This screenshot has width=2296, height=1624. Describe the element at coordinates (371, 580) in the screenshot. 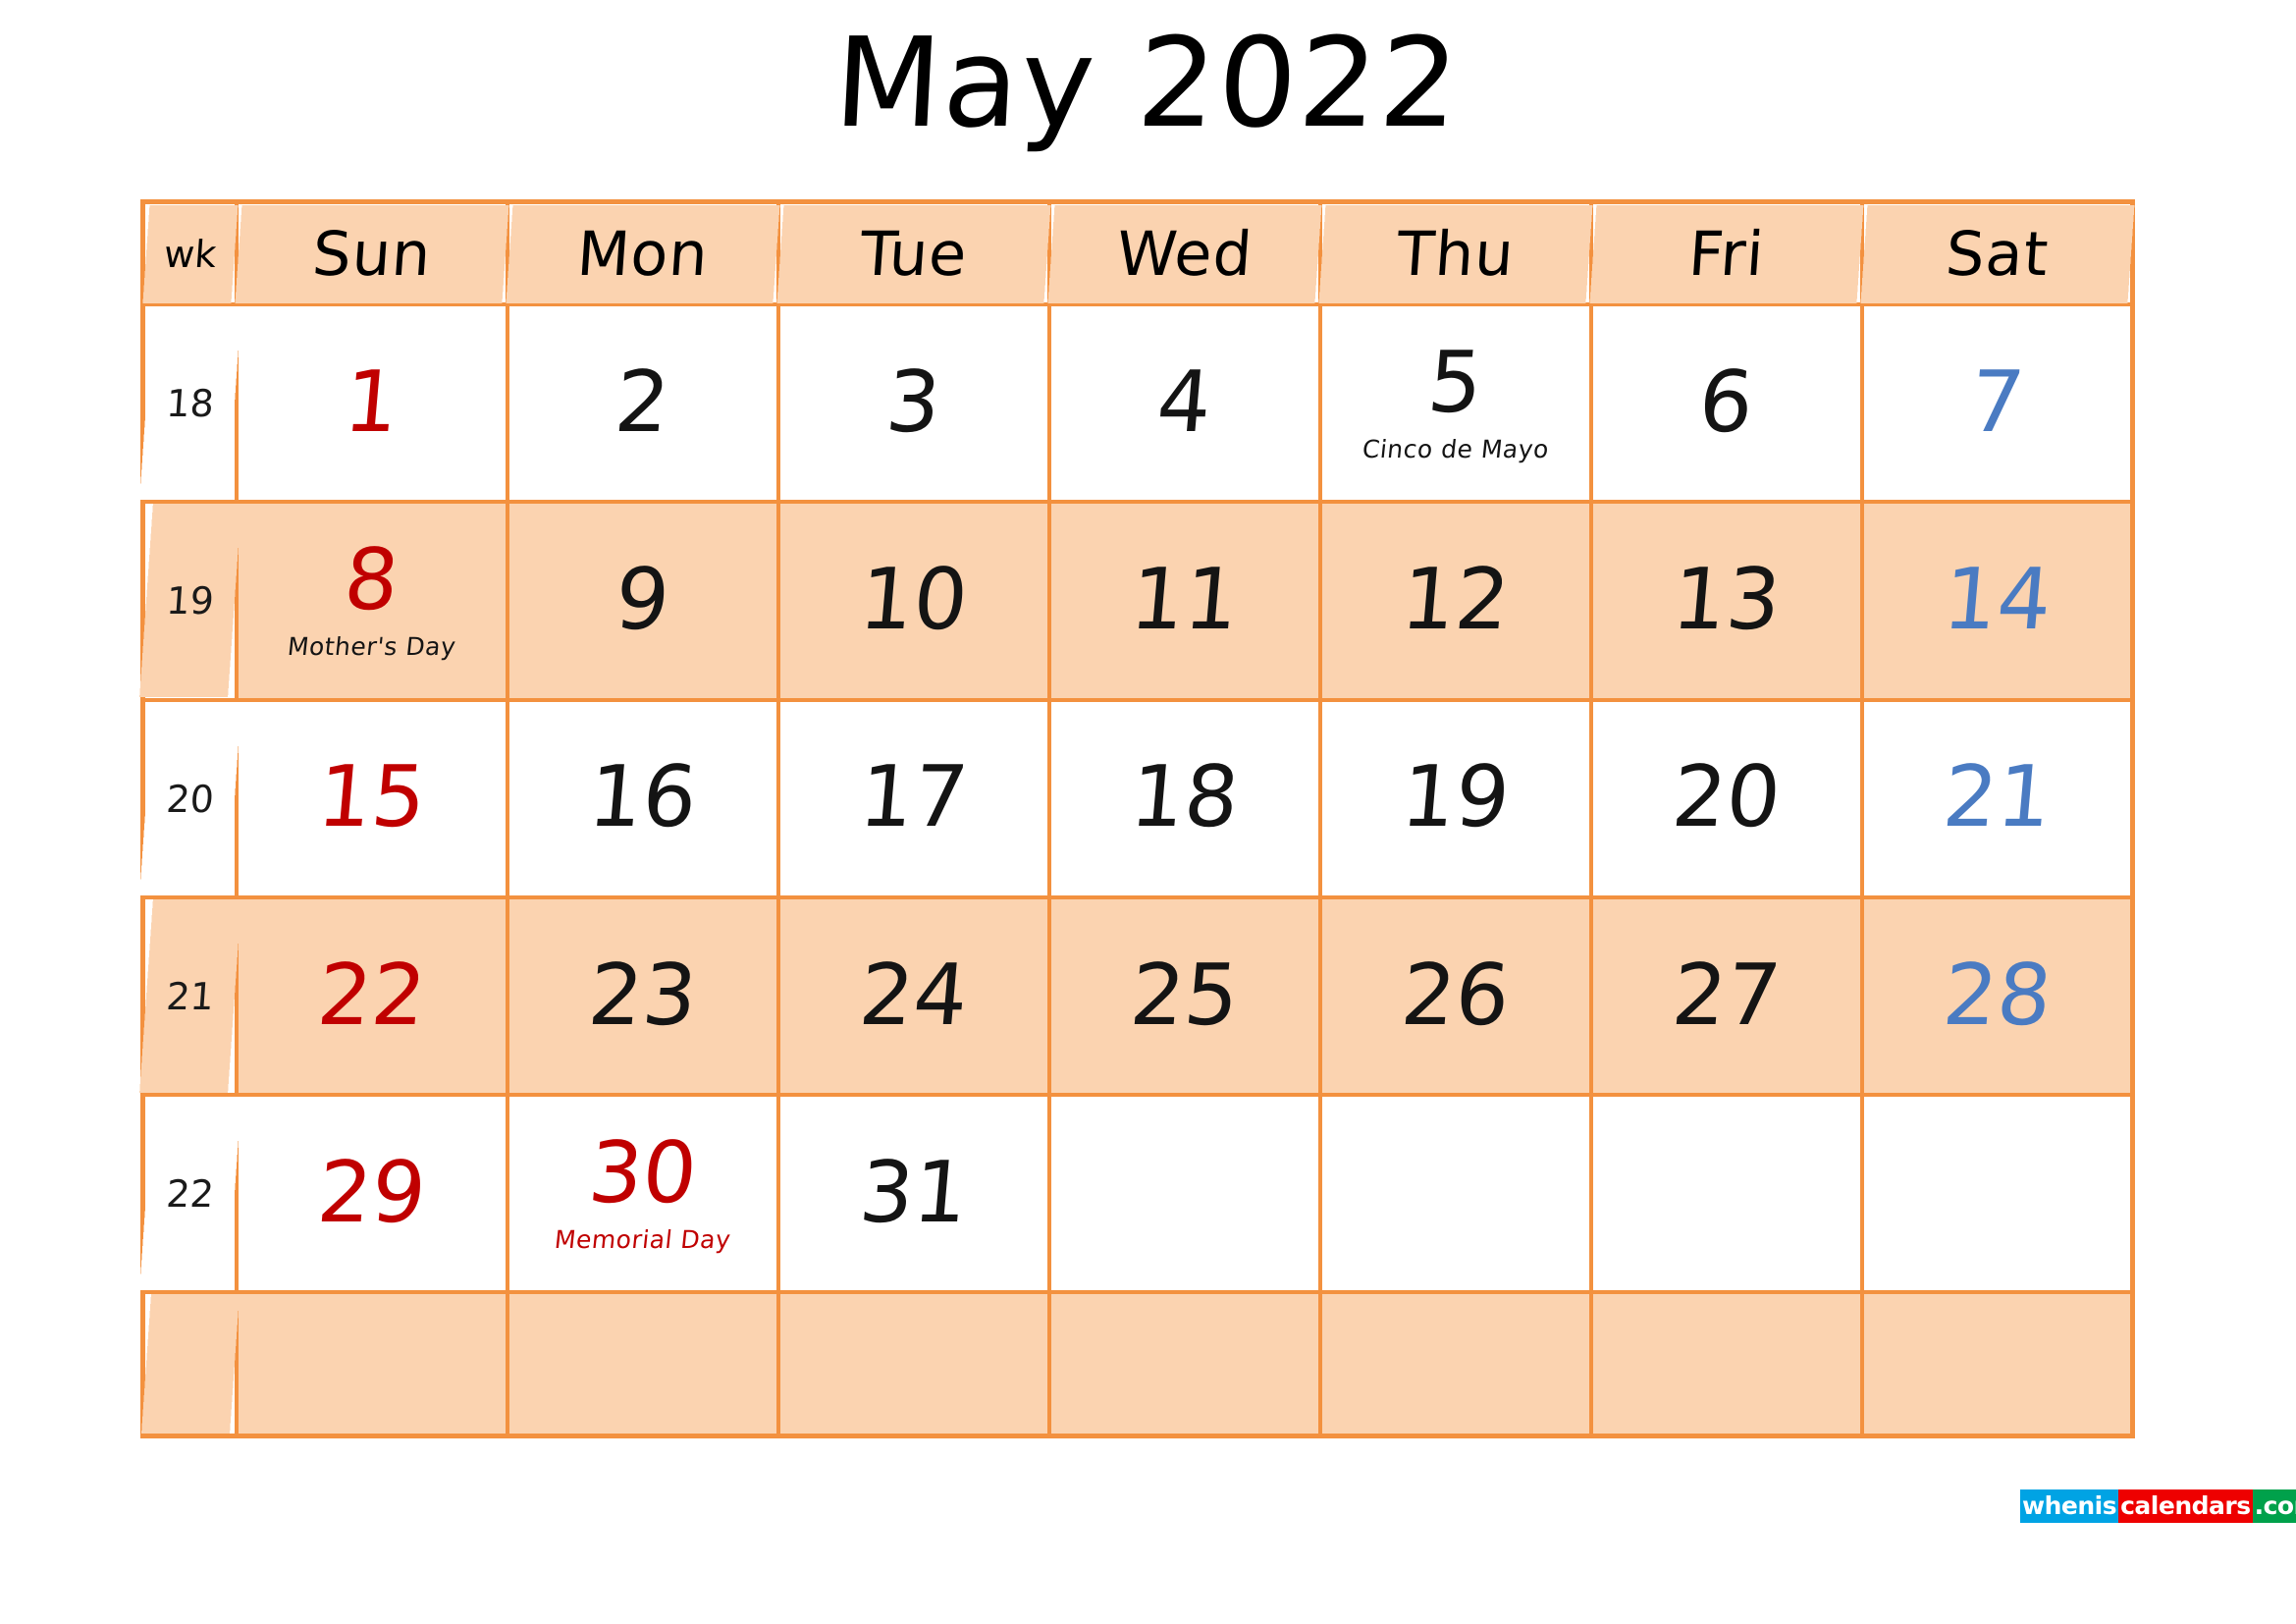

I see `day-number: 8` at that location.